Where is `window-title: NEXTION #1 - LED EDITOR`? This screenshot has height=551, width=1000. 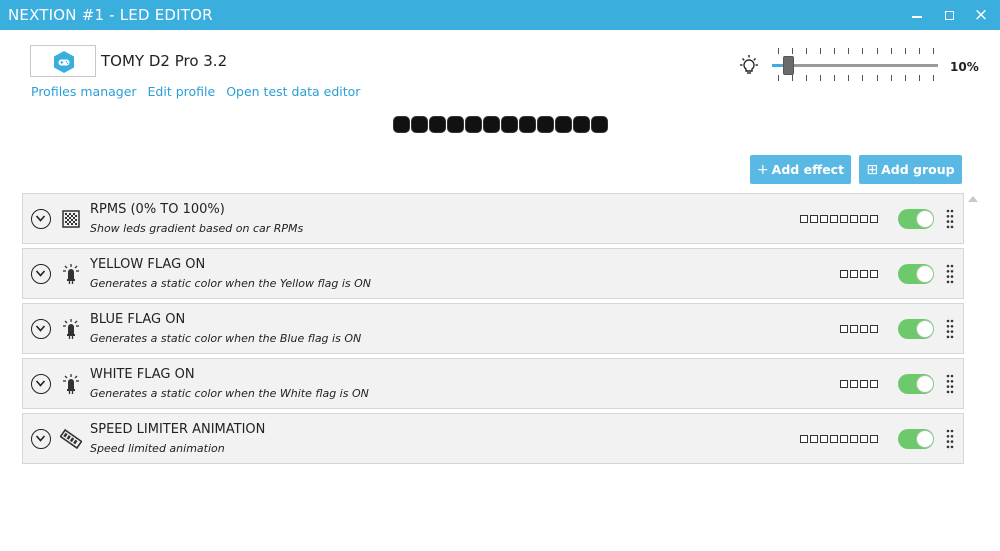
window-title: NEXTION #1 - LED EDITOR is located at coordinates (110, 15).